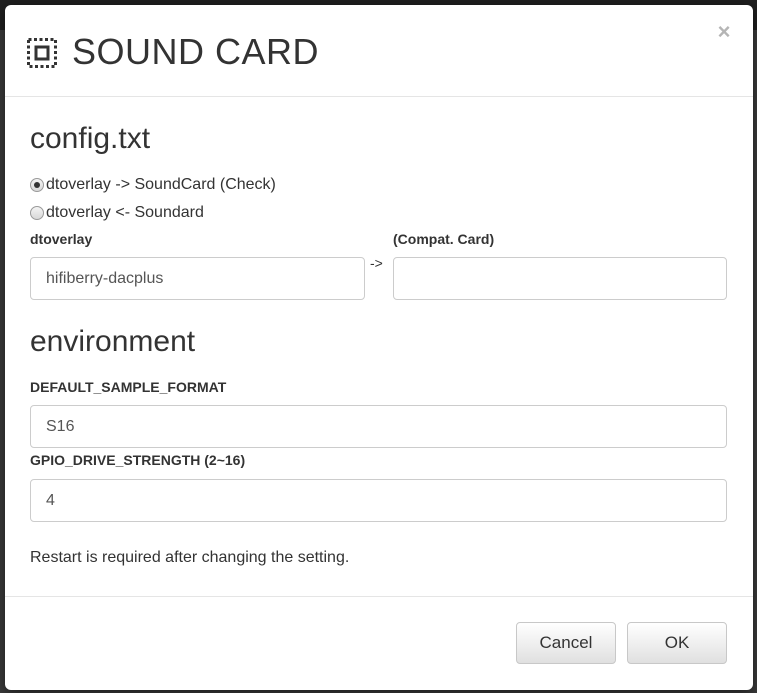  Describe the element at coordinates (128, 387) in the screenshot. I see `sample-format-label: DEFAULT_SAMPLE_FORMAT` at that location.